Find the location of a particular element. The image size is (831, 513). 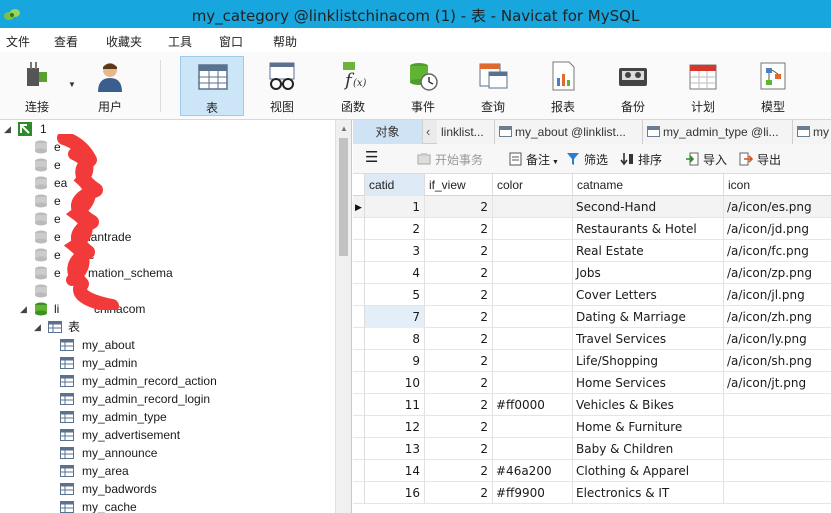

cell-catid: 12 is located at coordinates (395, 427).